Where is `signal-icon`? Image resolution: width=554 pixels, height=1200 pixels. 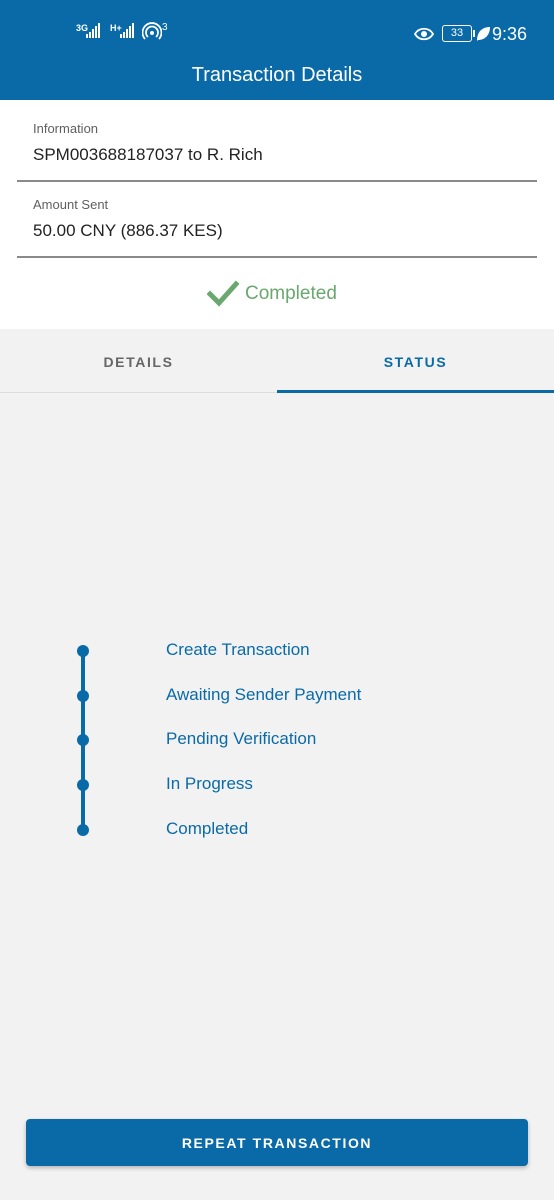
signal-icon is located at coordinates (93, 30).